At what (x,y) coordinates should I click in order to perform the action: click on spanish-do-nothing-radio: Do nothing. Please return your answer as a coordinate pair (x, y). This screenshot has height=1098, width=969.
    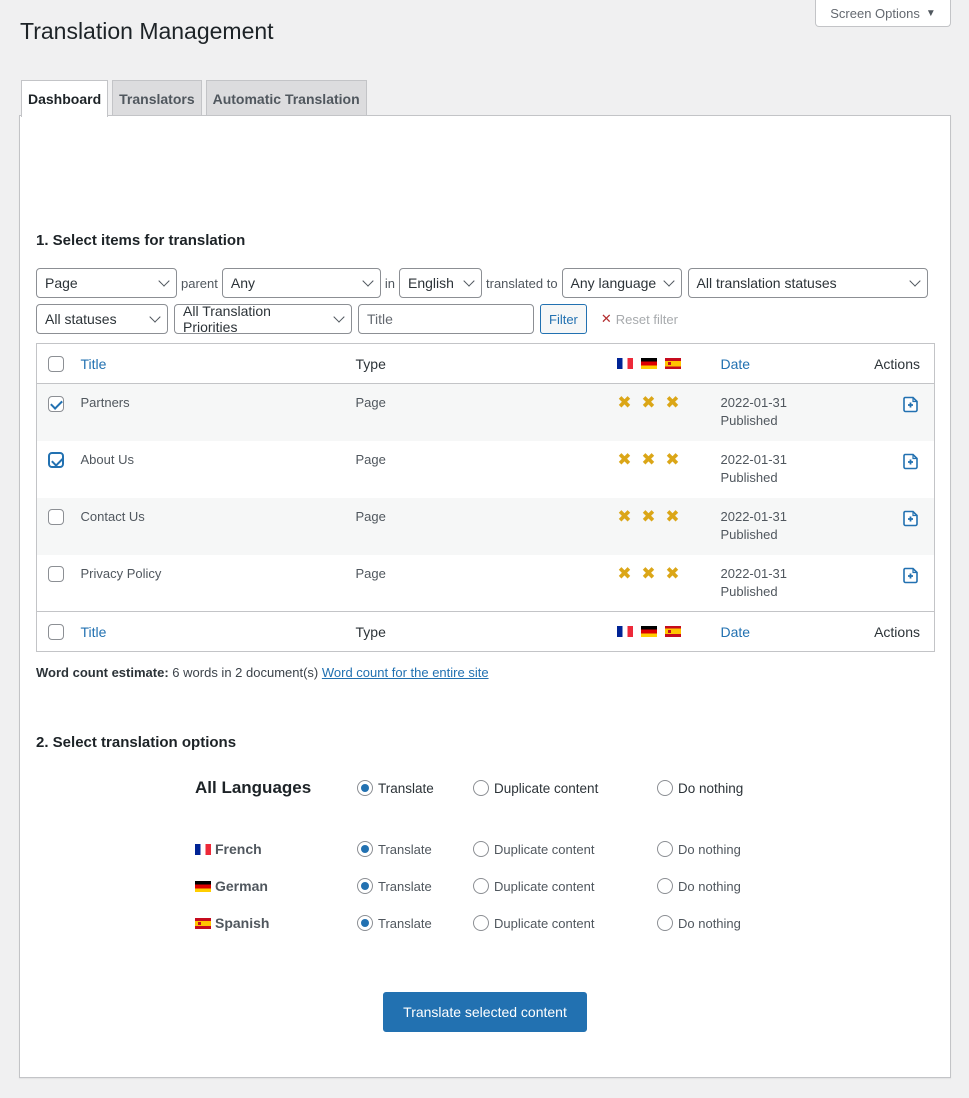
    Looking at the image, I should click on (699, 923).